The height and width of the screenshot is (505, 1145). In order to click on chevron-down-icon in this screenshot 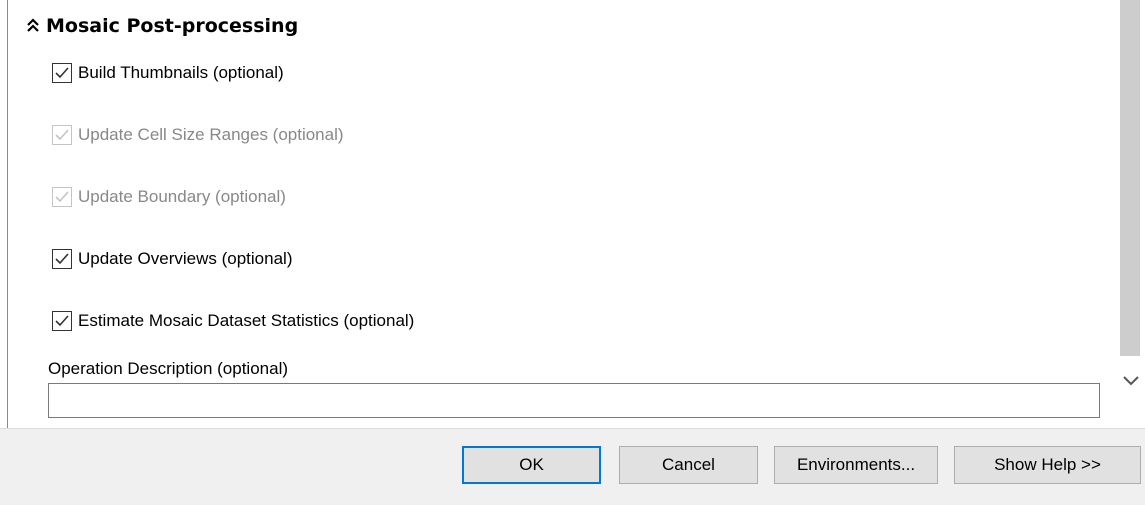, I will do `click(1131, 380)`.